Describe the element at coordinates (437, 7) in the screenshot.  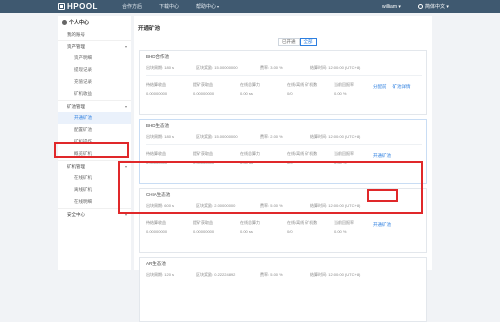
I see `language-label: 简体中文 ▾` at that location.